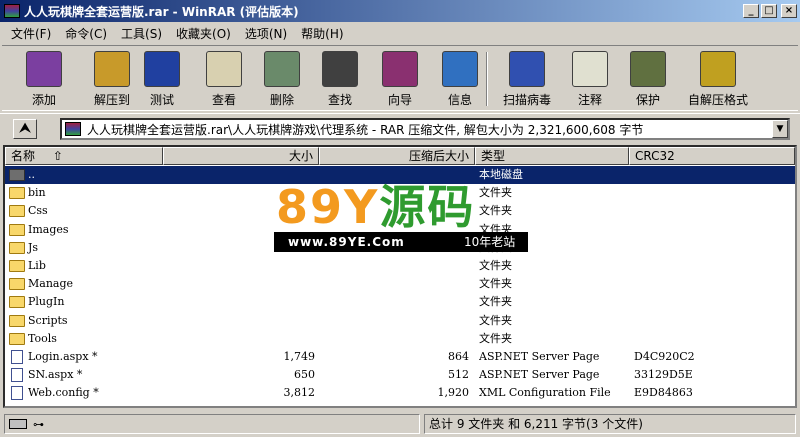 The image size is (800, 437). What do you see at coordinates (42, 338) in the screenshot?
I see `file-name: Tools` at bounding box center [42, 338].